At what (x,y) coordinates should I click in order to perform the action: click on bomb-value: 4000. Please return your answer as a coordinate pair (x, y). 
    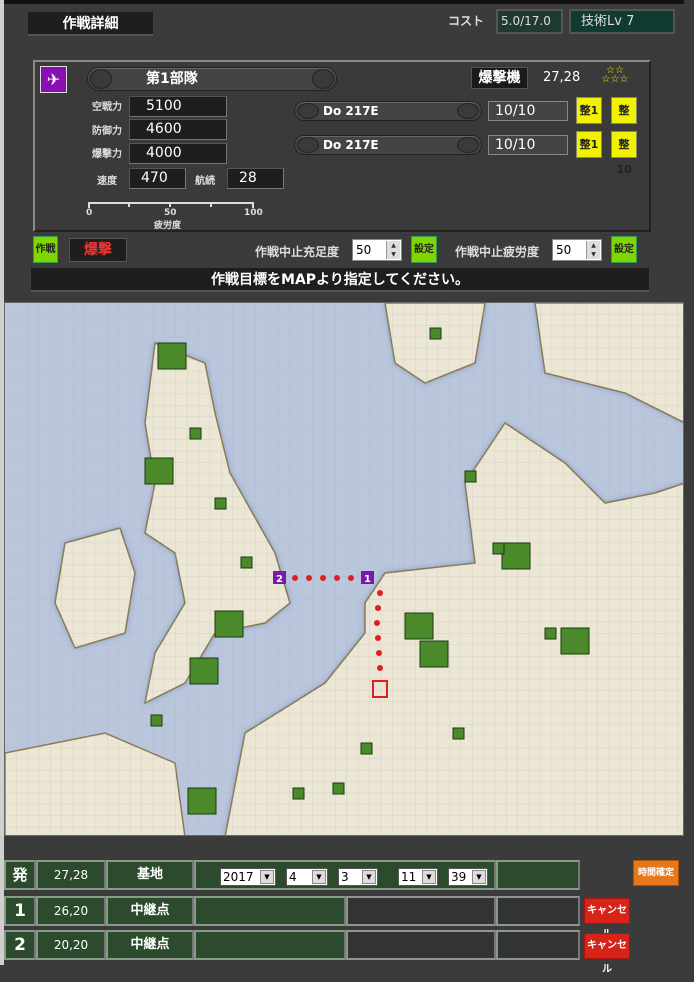
    Looking at the image, I should click on (178, 153).